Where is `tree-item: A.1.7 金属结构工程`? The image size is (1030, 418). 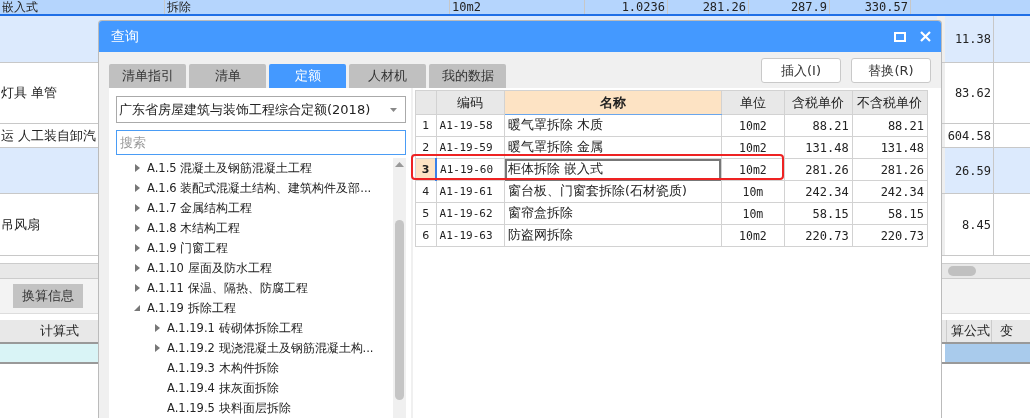
tree-item: A.1.7 金属结构工程 is located at coordinates (249, 208).